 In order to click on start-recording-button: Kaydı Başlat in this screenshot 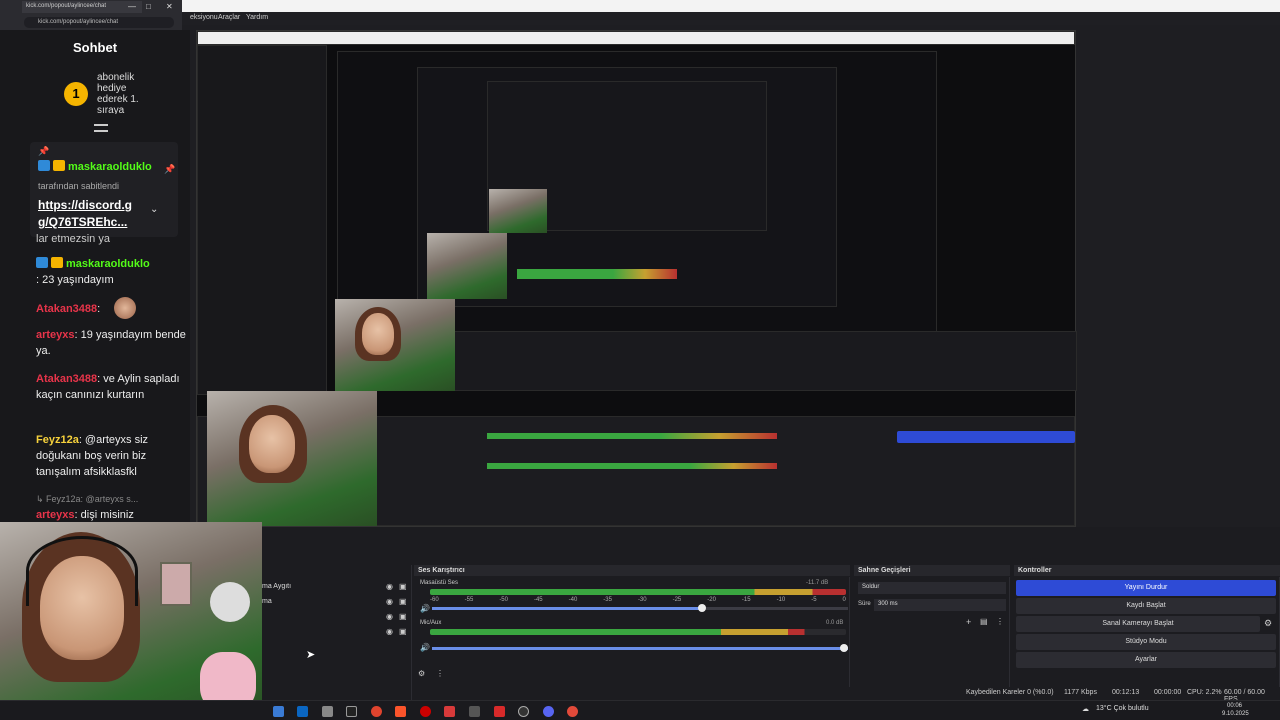, I will do `click(1146, 606)`.